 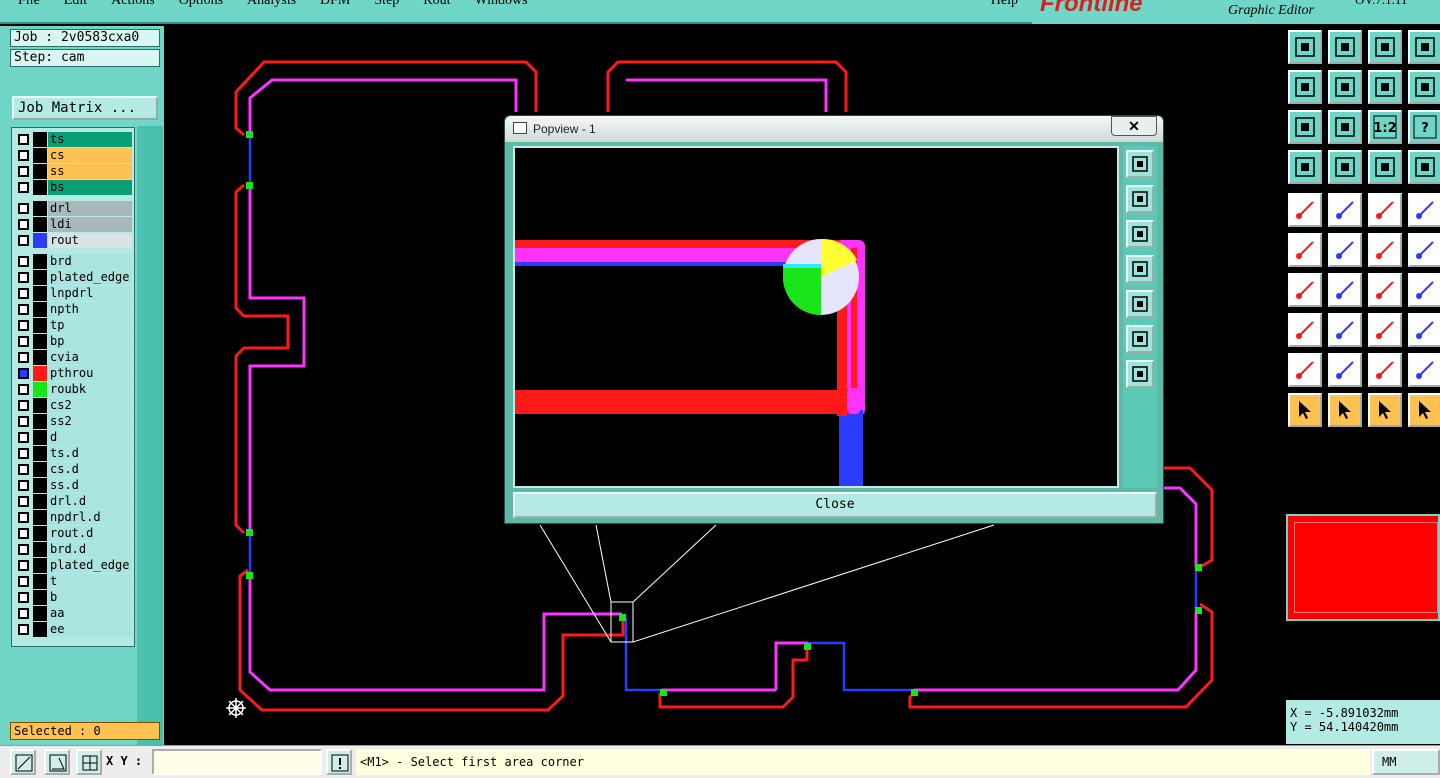 I want to click on layer-row-pthrou: pthrou, so click(x=74, y=373).